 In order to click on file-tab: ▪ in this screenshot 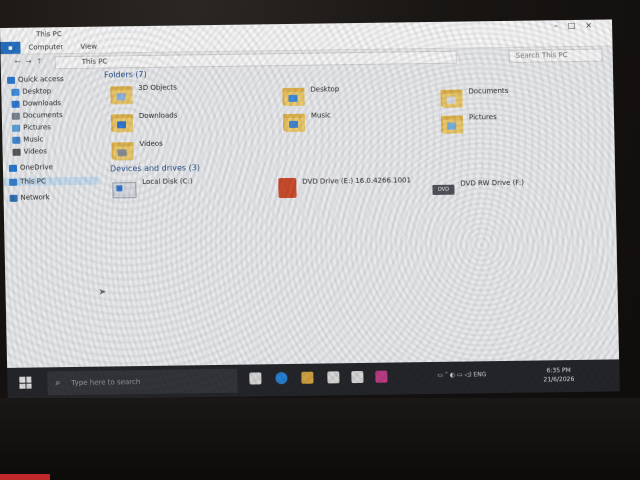, I will do `click(10, 47)`.